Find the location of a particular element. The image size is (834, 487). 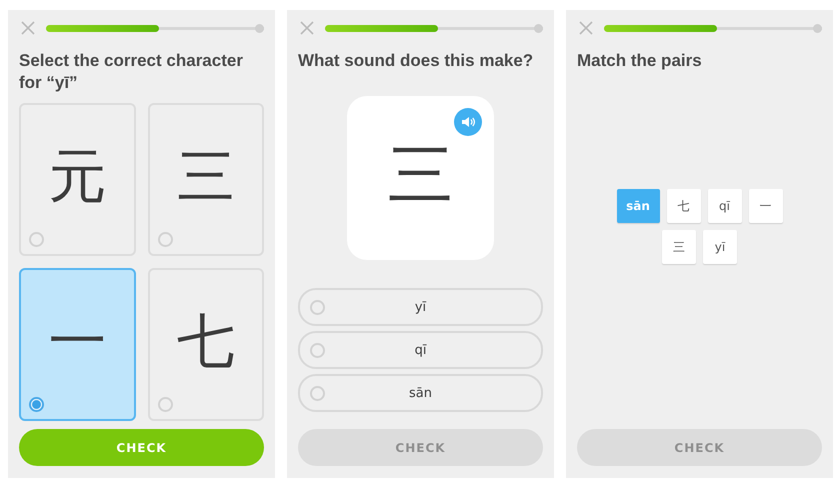

choice-card: 元 is located at coordinates (77, 179).